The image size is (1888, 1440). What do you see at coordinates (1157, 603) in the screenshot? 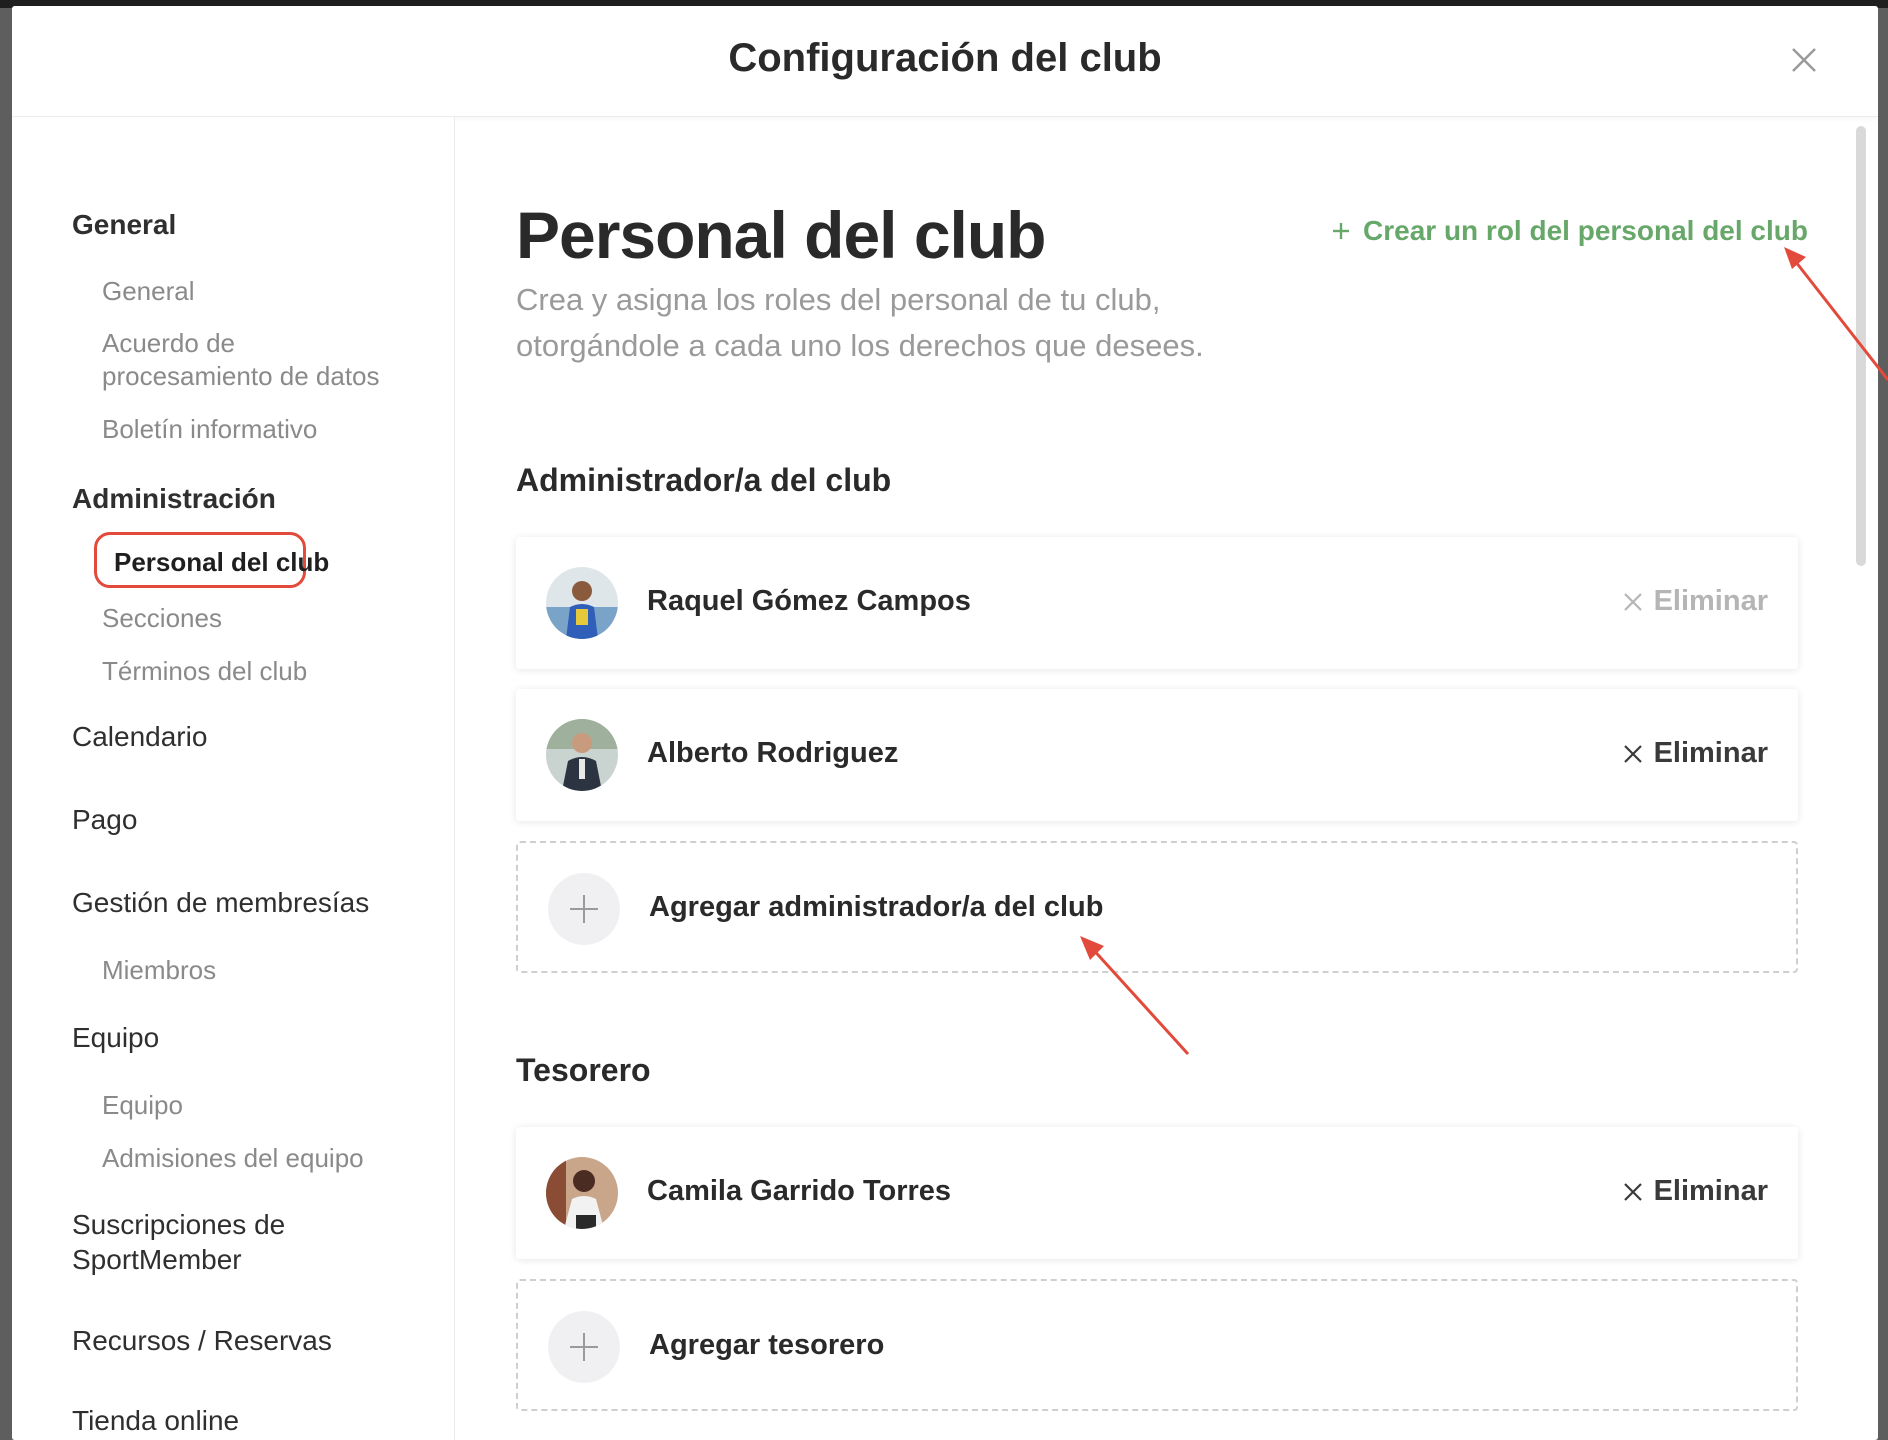
I see `staff-member-card: Raquel Gómez Campos Eliminar` at bounding box center [1157, 603].